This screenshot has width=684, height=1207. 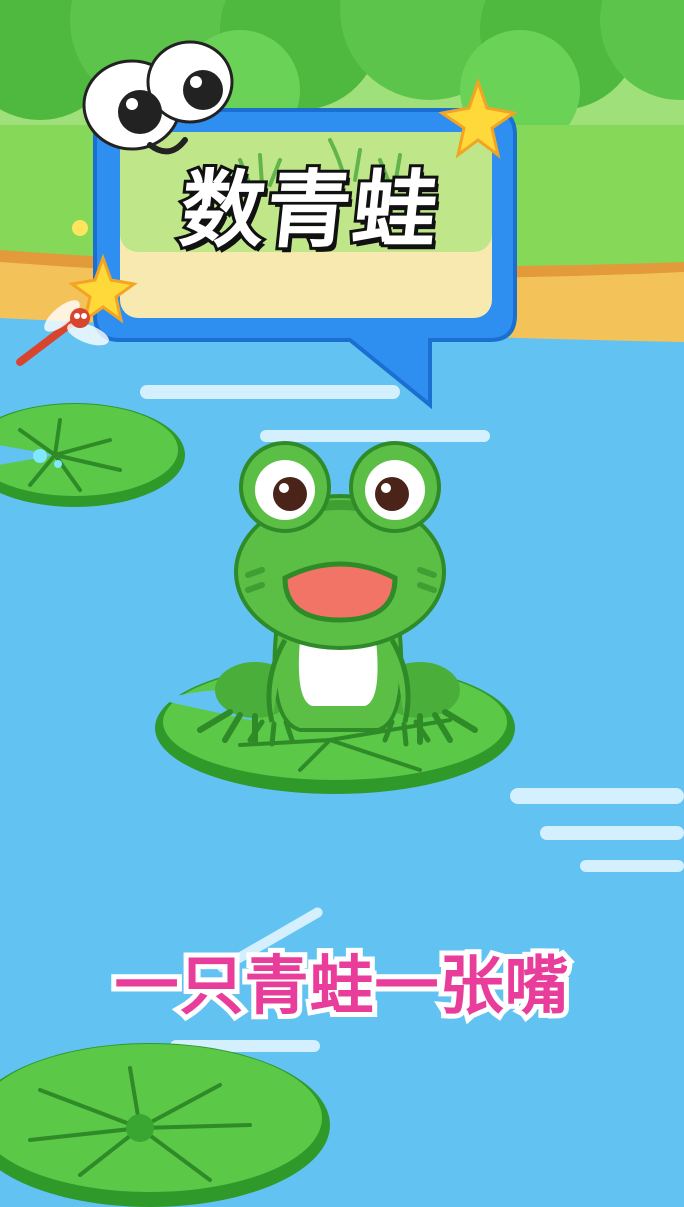 I want to click on flower-icon, so click(x=80, y=228).